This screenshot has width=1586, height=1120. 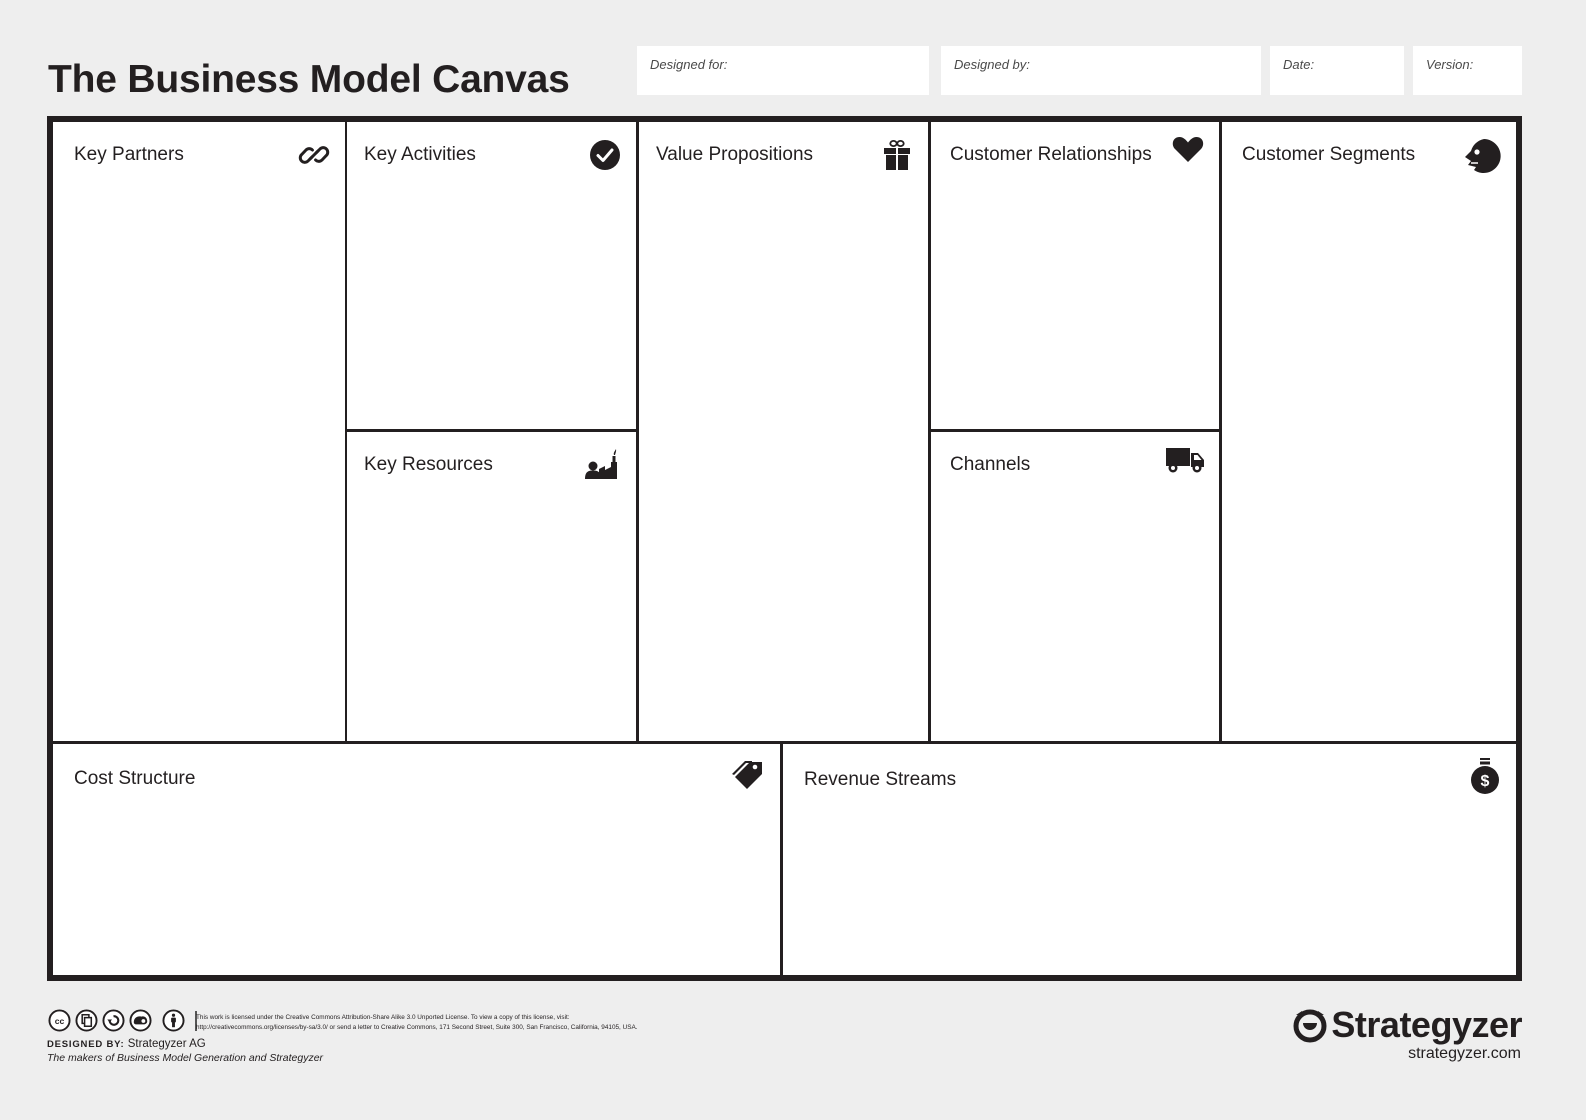 I want to click on version-label: Version:, so click(x=1450, y=64).